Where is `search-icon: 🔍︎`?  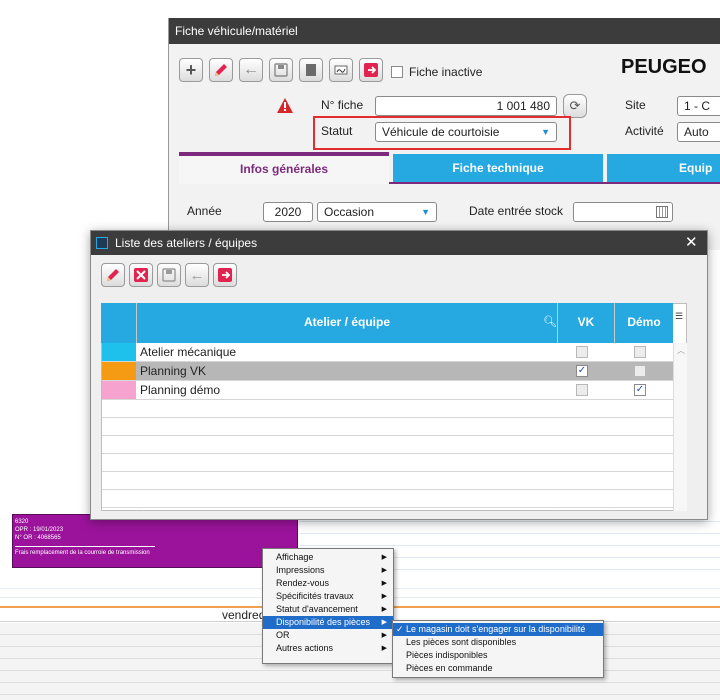
search-icon: 🔍︎ is located at coordinates (550, 321).